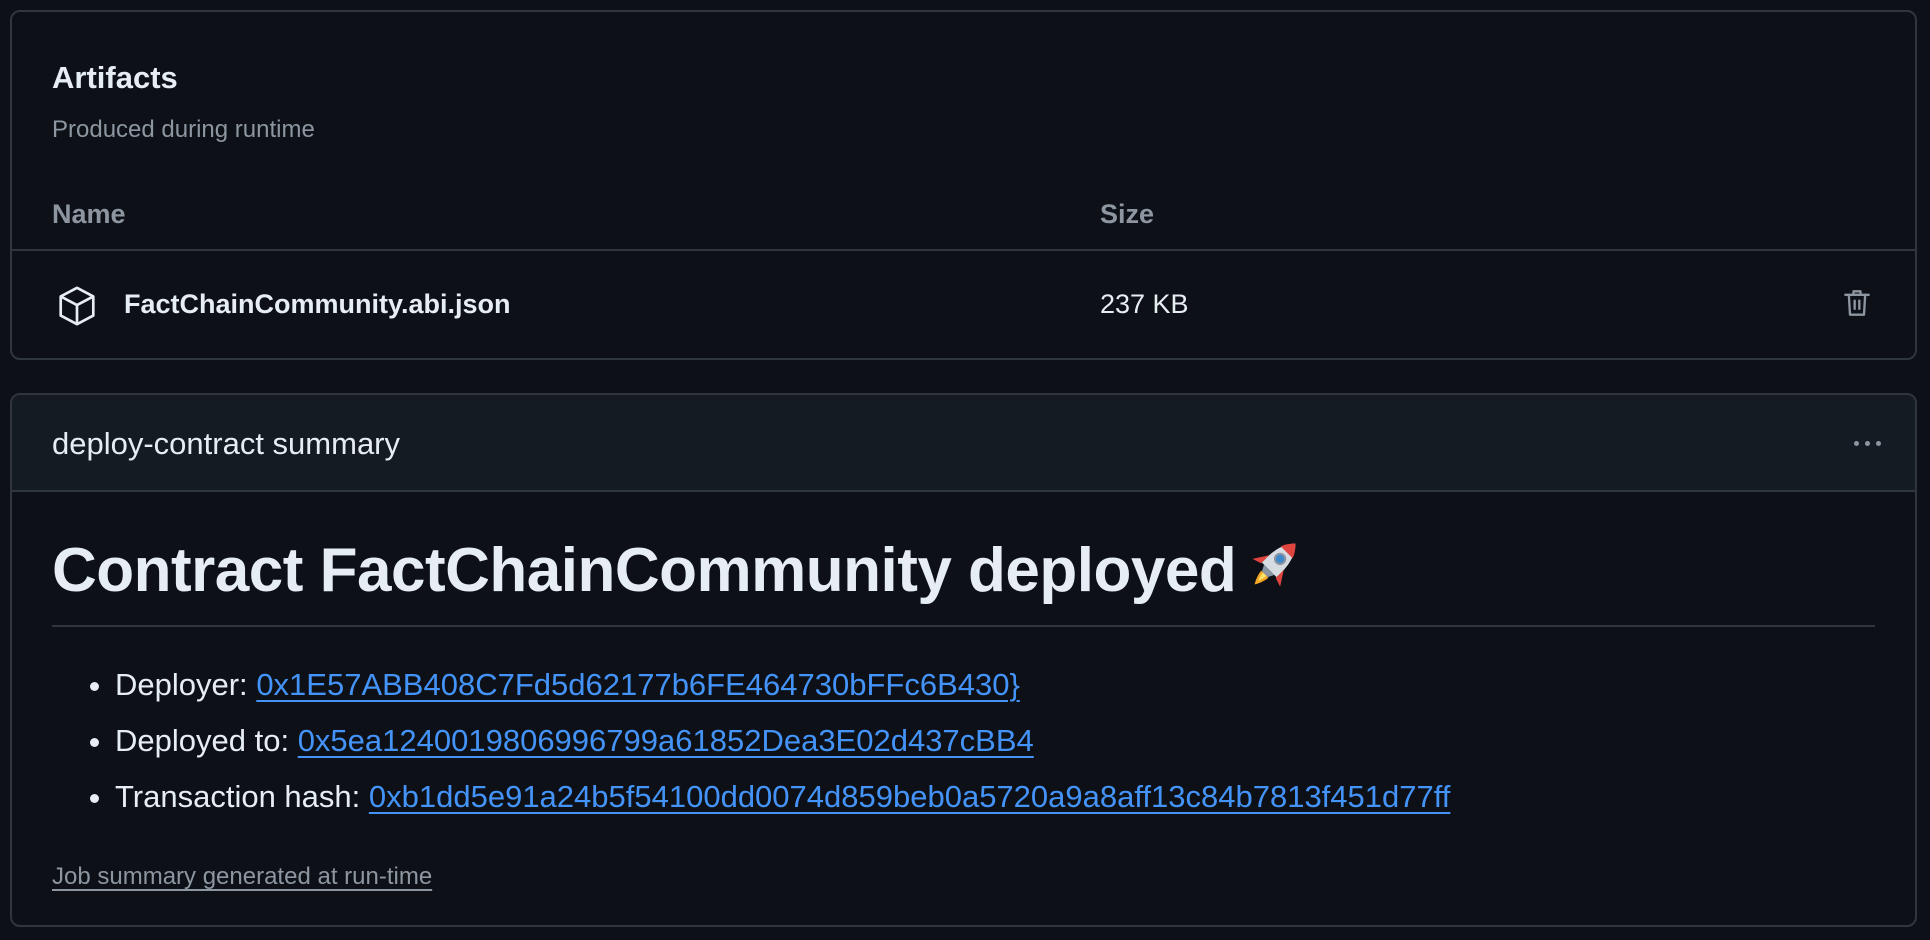  What do you see at coordinates (1857, 303) in the screenshot?
I see `trash-icon` at bounding box center [1857, 303].